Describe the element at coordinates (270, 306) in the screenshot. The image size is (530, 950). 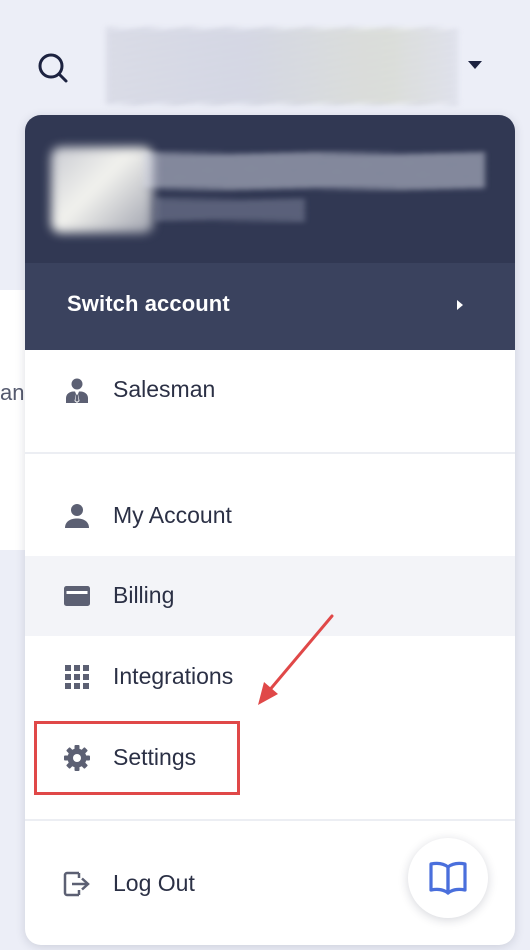
I see `switch-account-button: Switch account` at that location.